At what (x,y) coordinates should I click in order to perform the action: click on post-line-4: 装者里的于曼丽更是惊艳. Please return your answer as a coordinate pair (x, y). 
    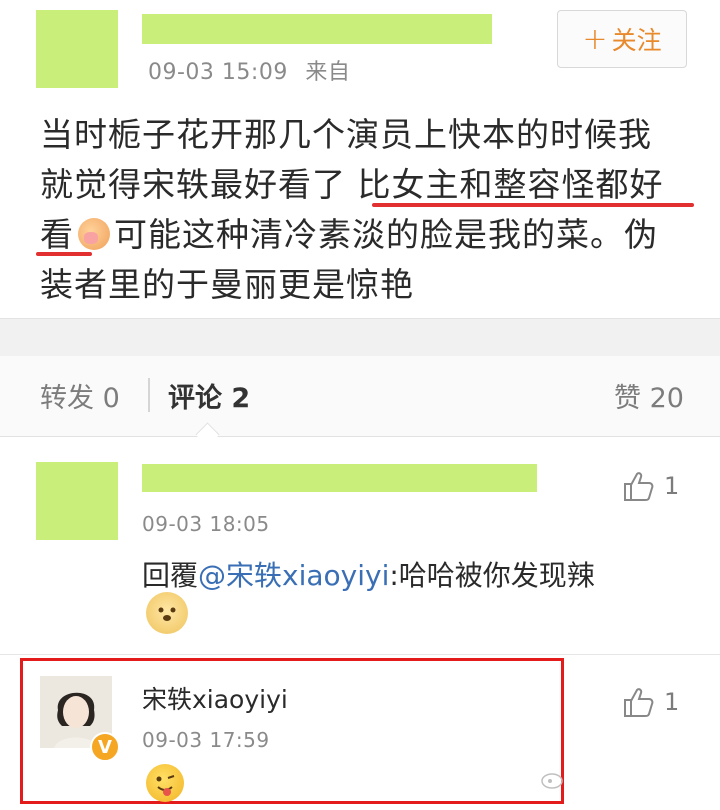
    Looking at the image, I should click on (227, 284).